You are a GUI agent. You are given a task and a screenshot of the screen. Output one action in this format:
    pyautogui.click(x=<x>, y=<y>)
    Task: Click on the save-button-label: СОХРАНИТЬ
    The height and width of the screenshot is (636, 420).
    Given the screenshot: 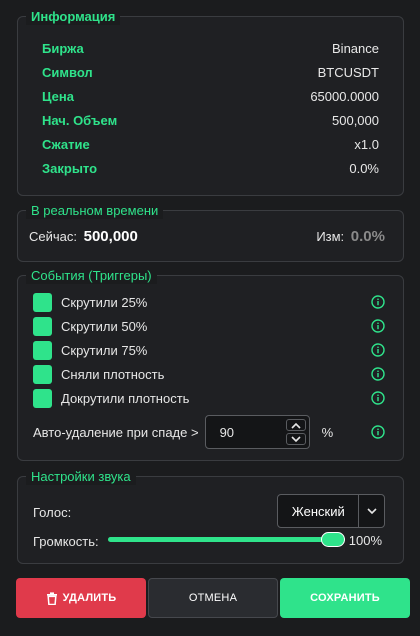 What is the action you would take?
    pyautogui.click(x=345, y=598)
    